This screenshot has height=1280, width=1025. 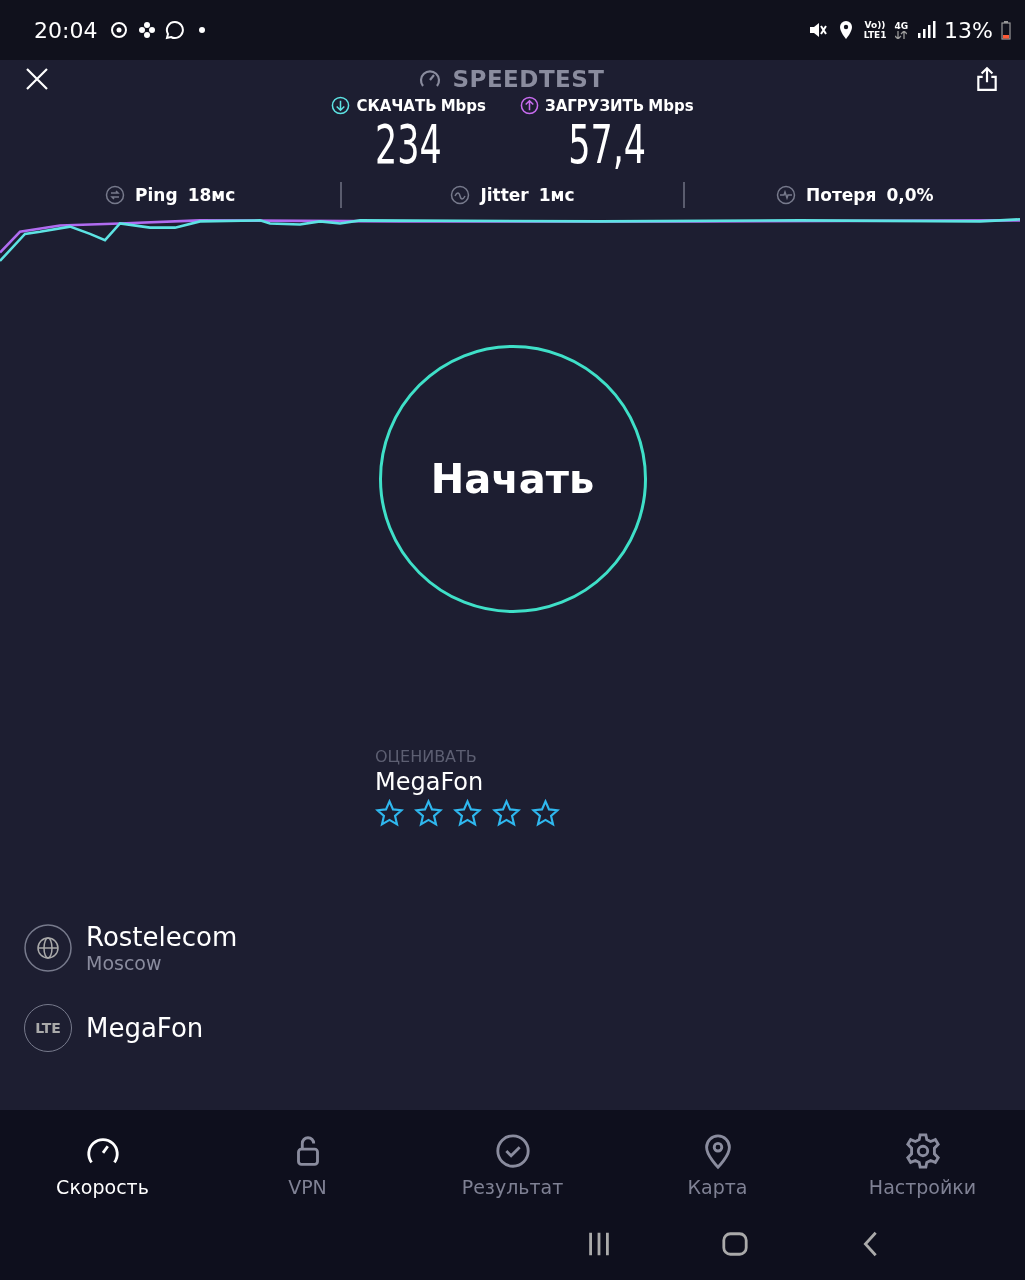 What do you see at coordinates (396, 105) in the screenshot?
I see `metric-label: СКАЧАТЬ` at bounding box center [396, 105].